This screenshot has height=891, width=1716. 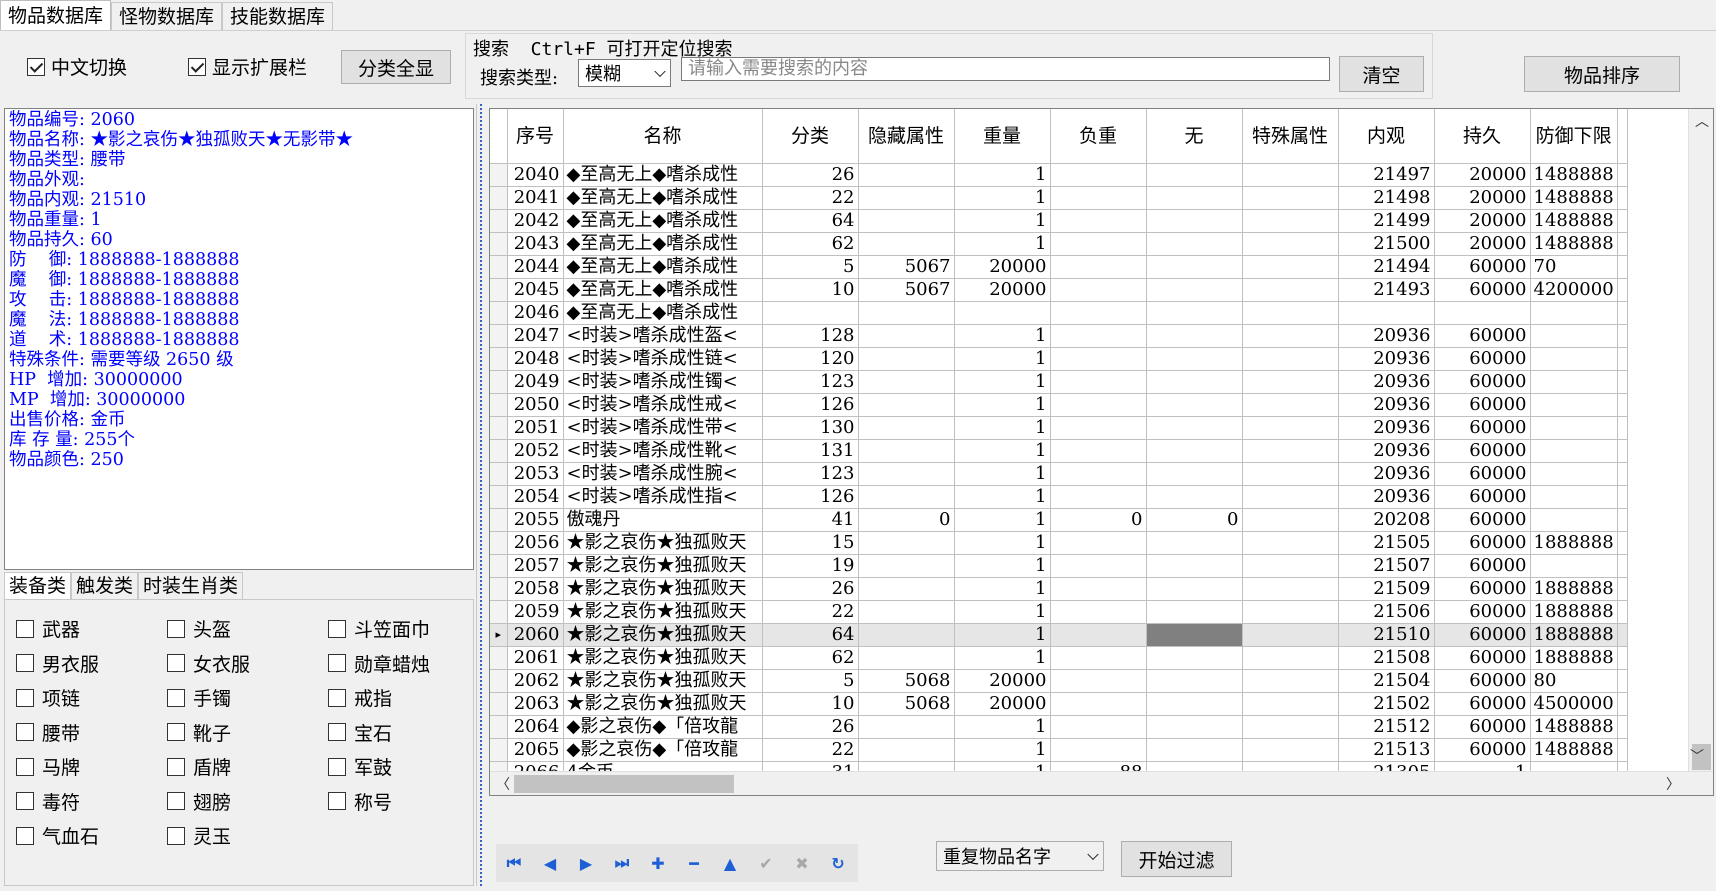 What do you see at coordinates (535, 198) in the screenshot?
I see `table-cell: 2041` at bounding box center [535, 198].